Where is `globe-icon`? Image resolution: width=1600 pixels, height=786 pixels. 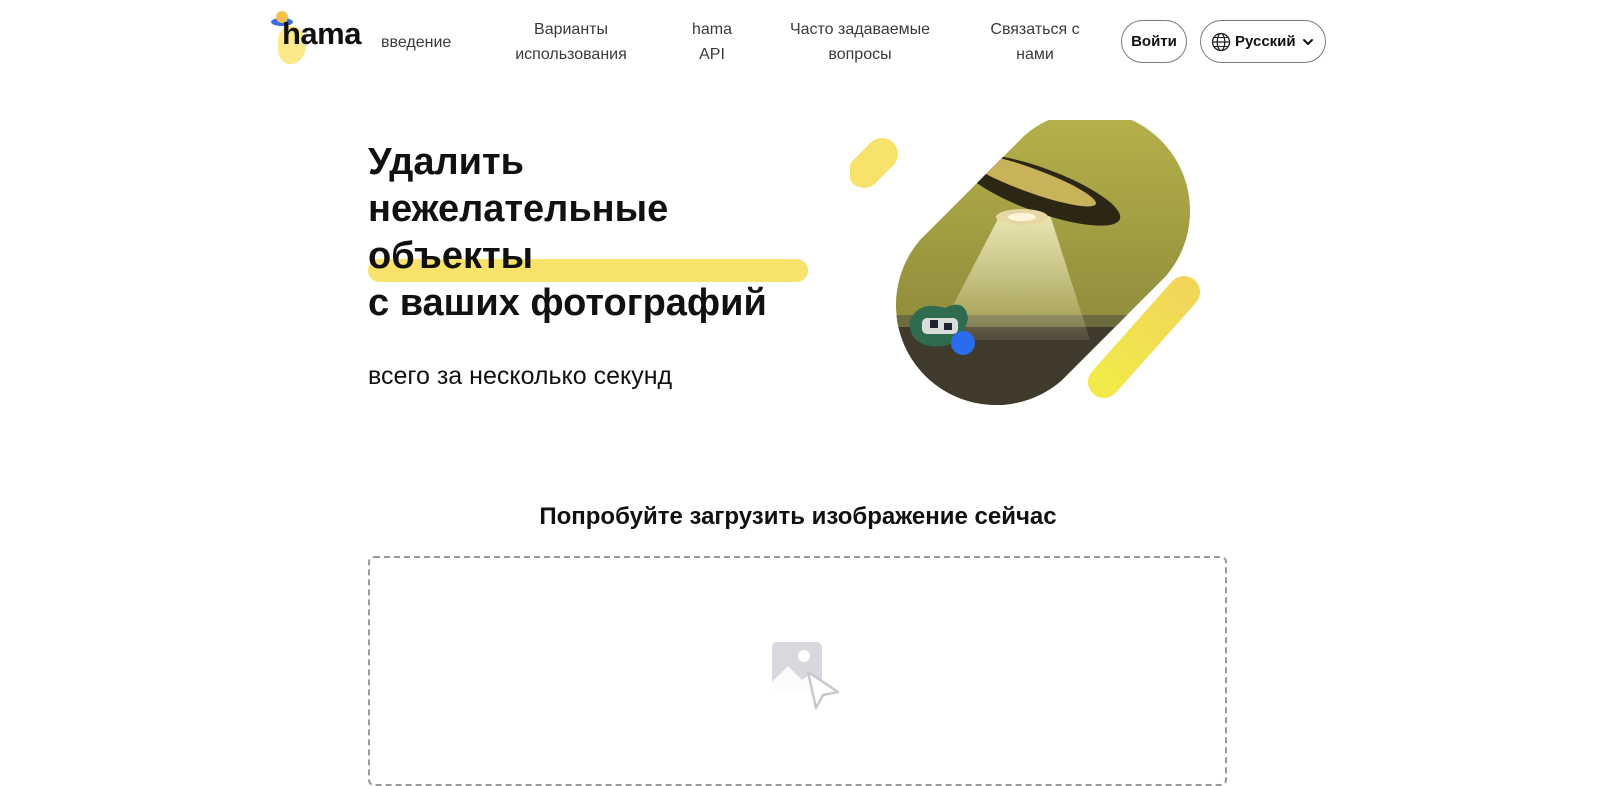 globe-icon is located at coordinates (1221, 41).